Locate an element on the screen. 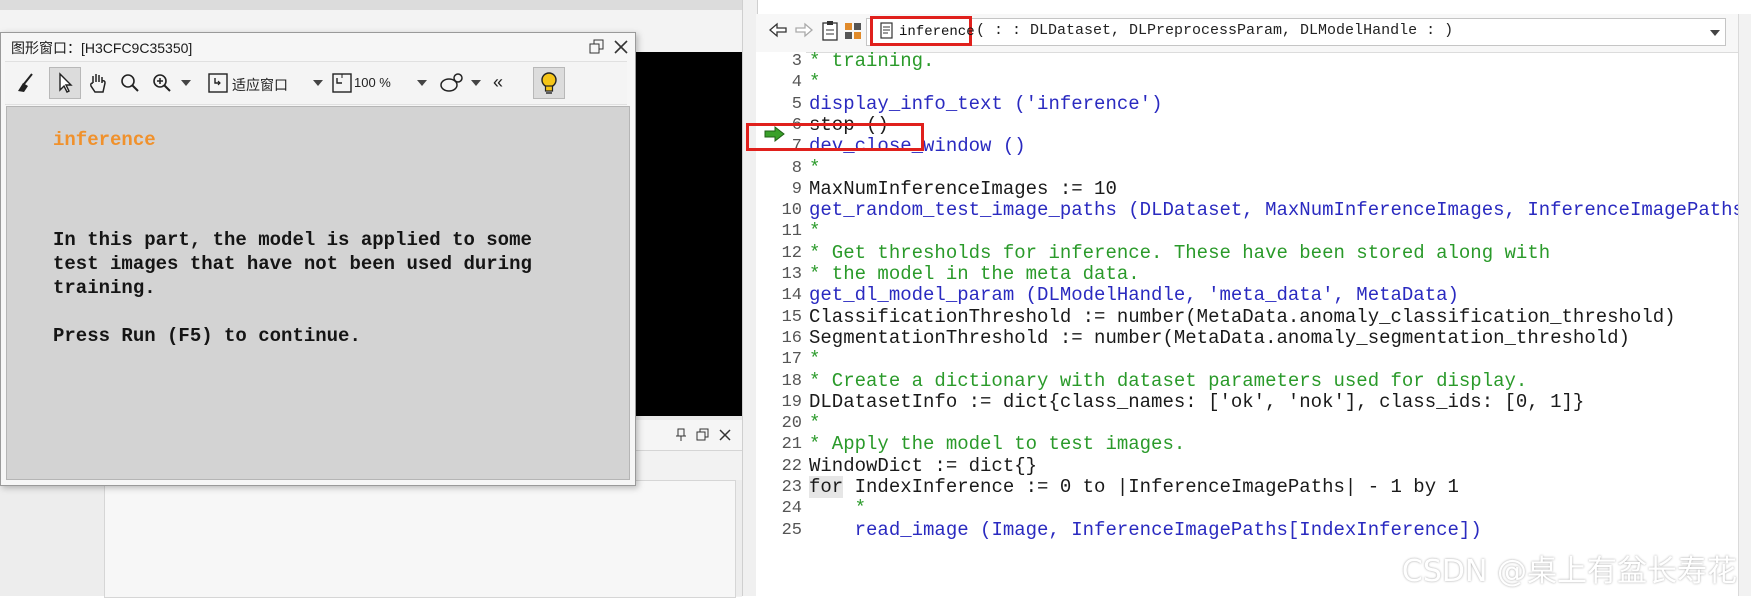  draw-region-icon is located at coordinates (452, 83).